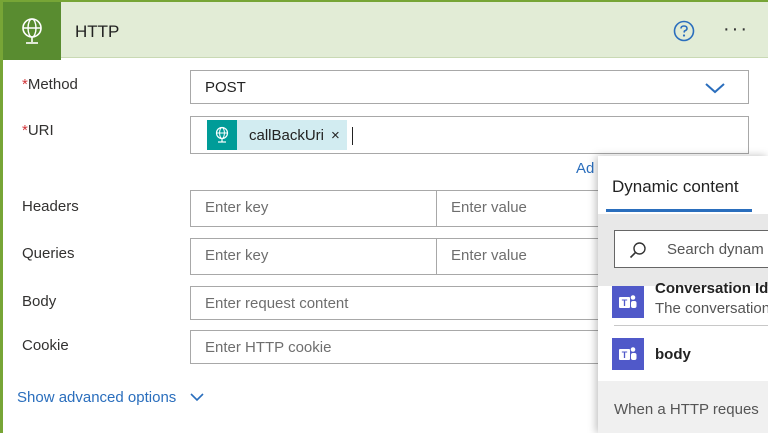 This screenshot has height=433, width=768. Describe the element at coordinates (403, 347) in the screenshot. I see `cookie-input: Enter HTTP cookie` at that location.